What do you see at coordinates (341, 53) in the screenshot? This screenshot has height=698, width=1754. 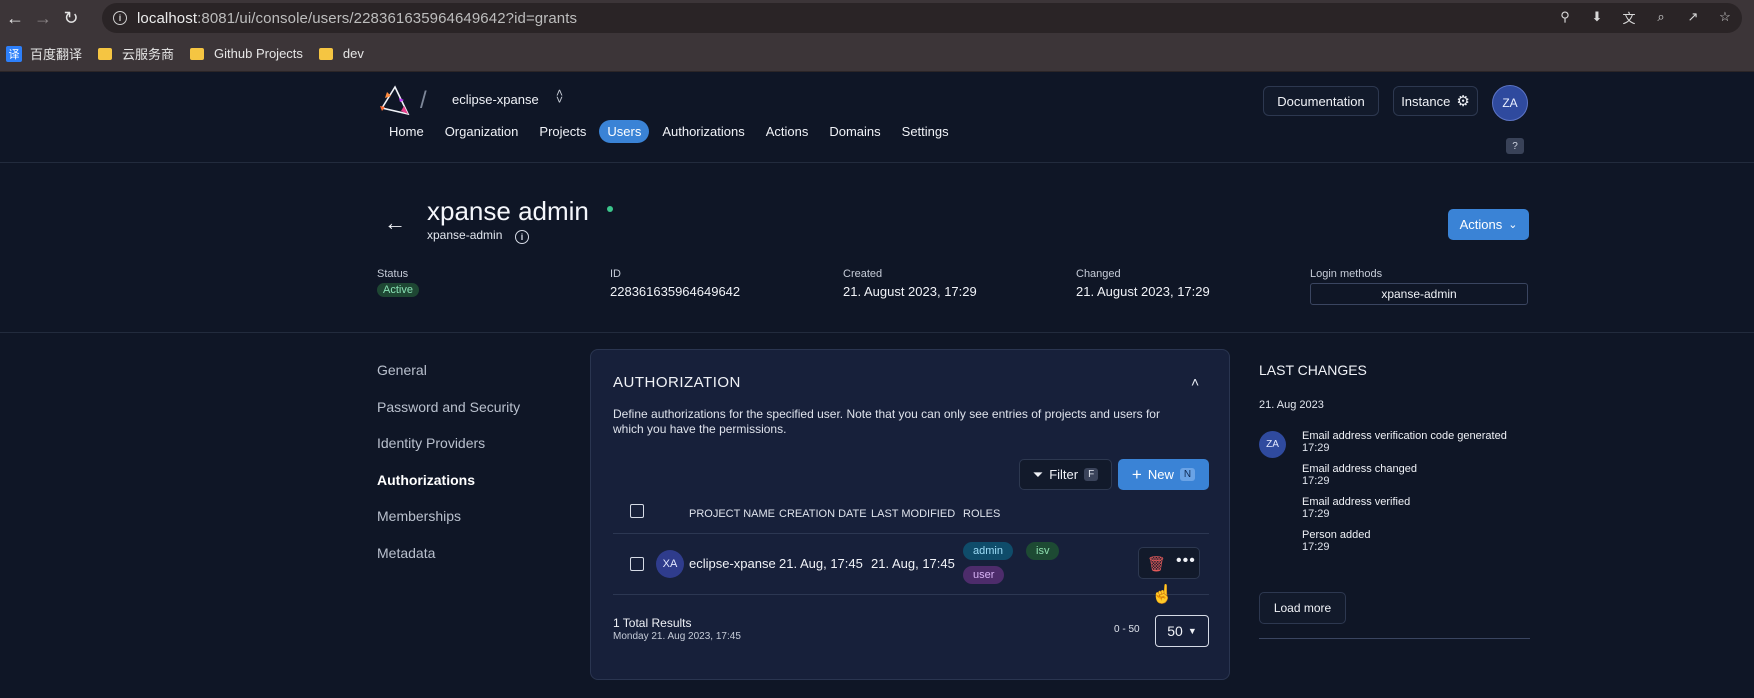 I see `bookmark-folder: dev` at bounding box center [341, 53].